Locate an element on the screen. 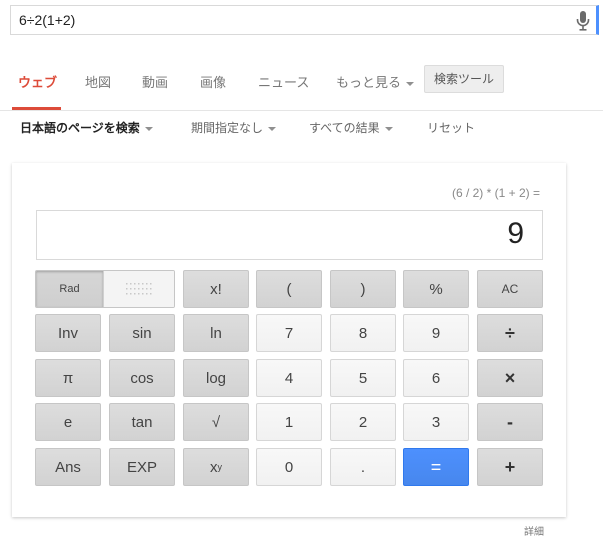 The height and width of the screenshot is (541, 603). search-box is located at coordinates (304, 20).